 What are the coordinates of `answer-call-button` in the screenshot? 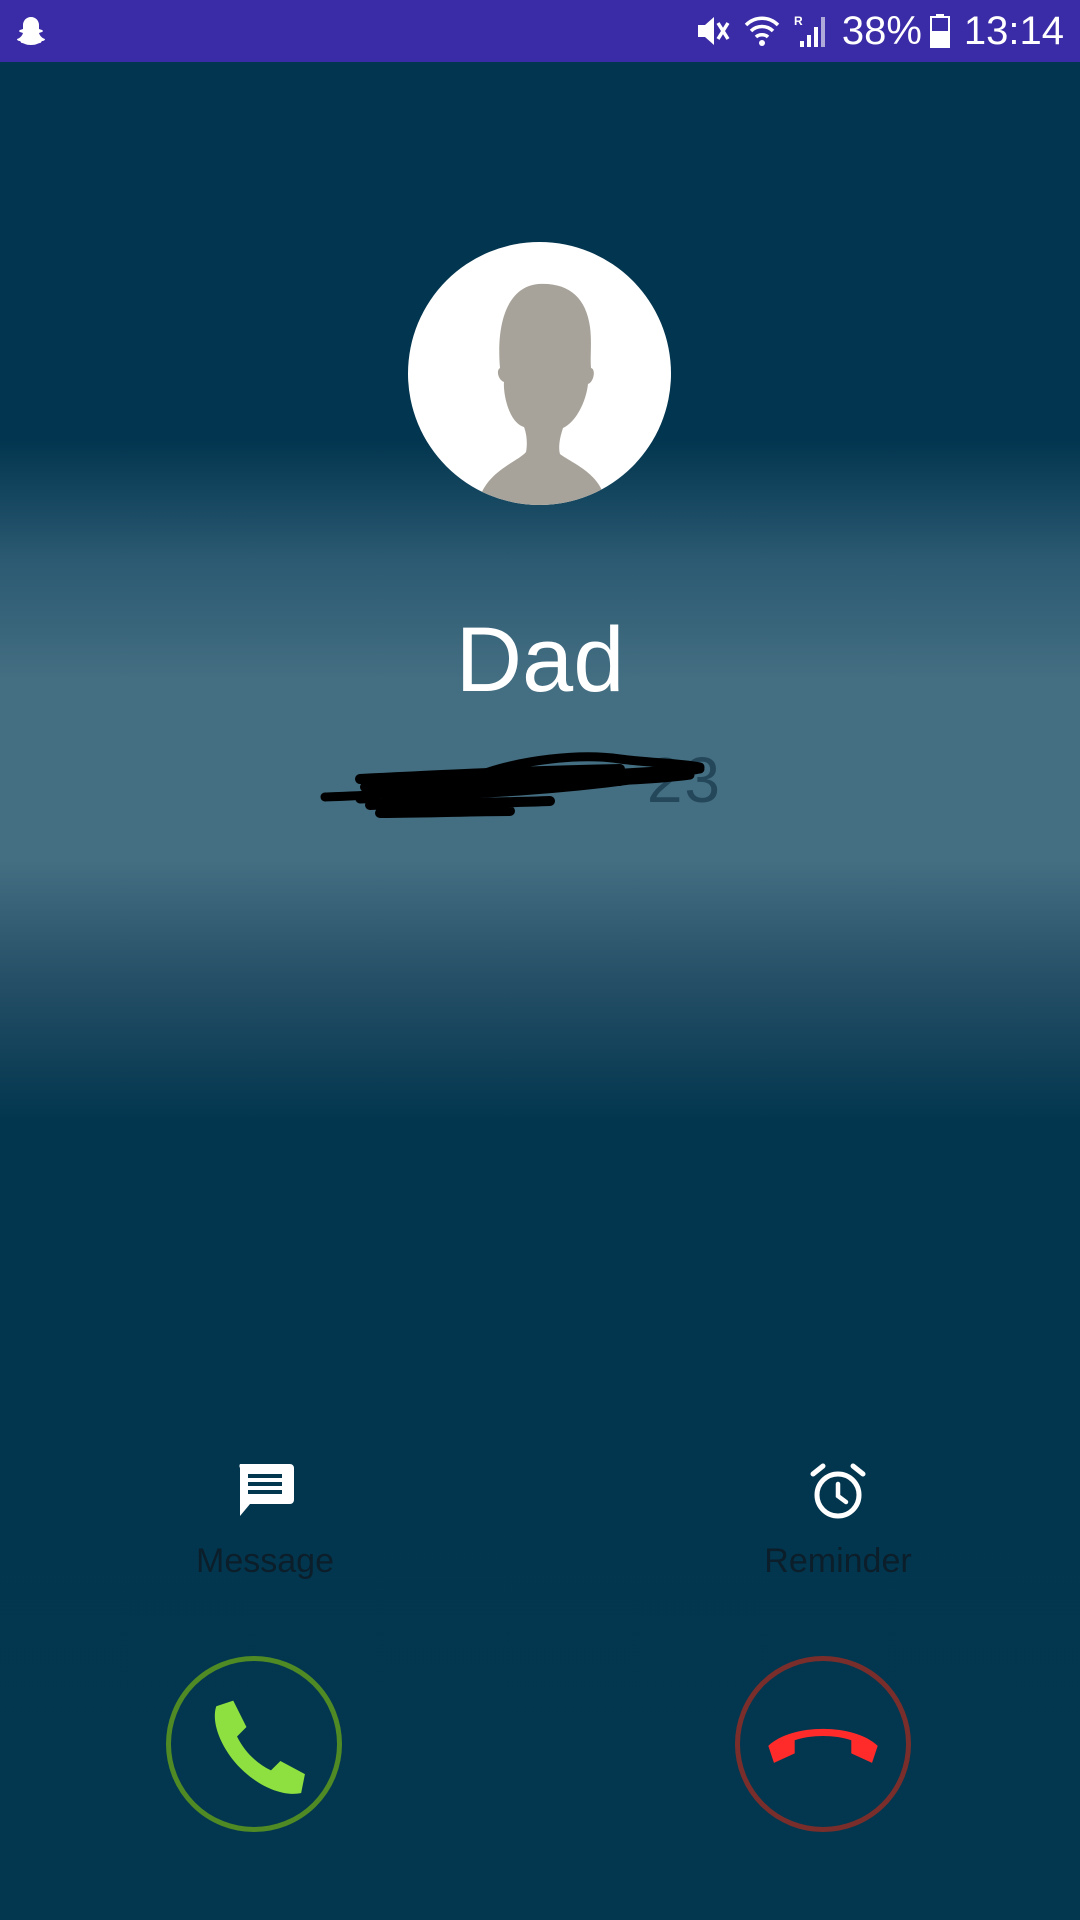 It's located at (254, 1744).